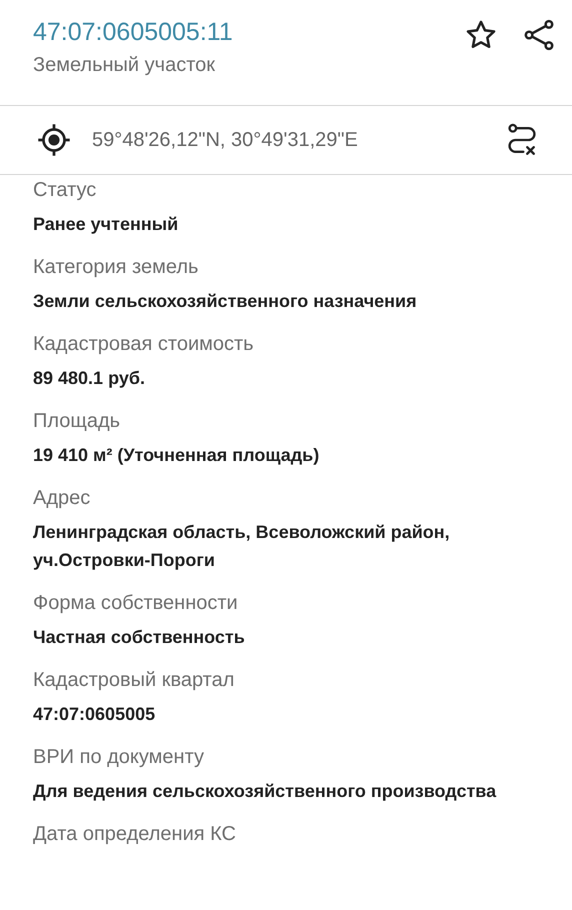  What do you see at coordinates (242, 546) in the screenshot?
I see `field-value: Ленинградская область, Всеволожский район, уч.Островки-Пороги` at bounding box center [242, 546].